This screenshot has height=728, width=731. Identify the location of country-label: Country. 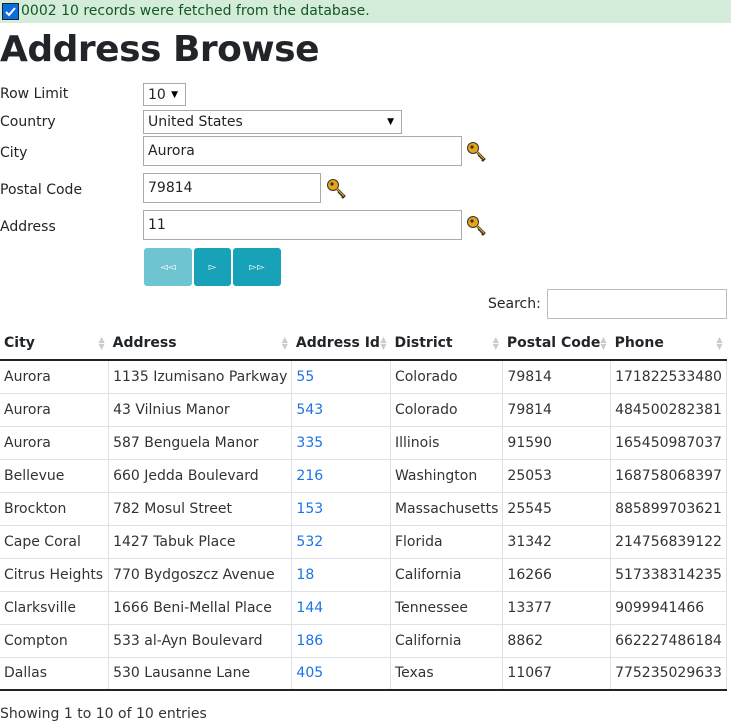
(28, 122).